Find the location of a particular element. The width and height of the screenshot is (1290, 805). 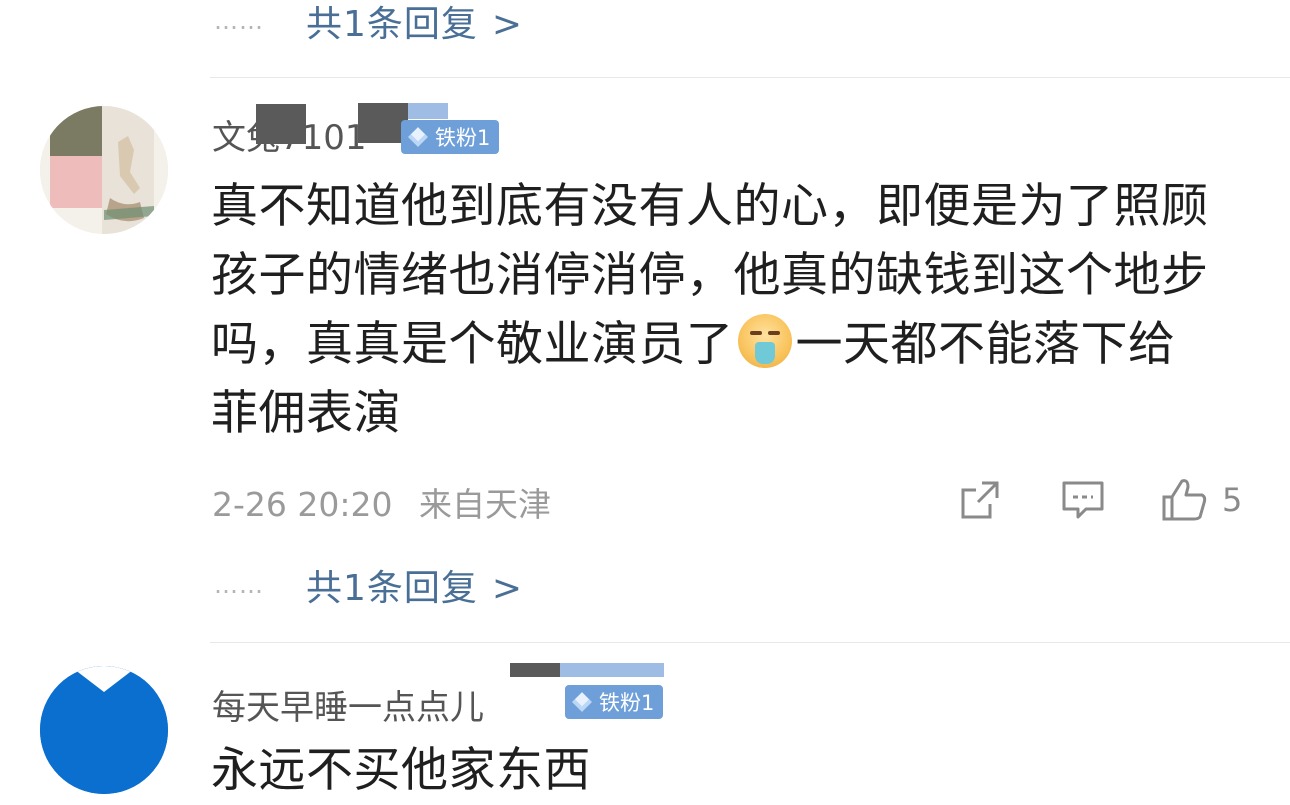

timestamp: 2-26 20:20 is located at coordinates (302, 504).